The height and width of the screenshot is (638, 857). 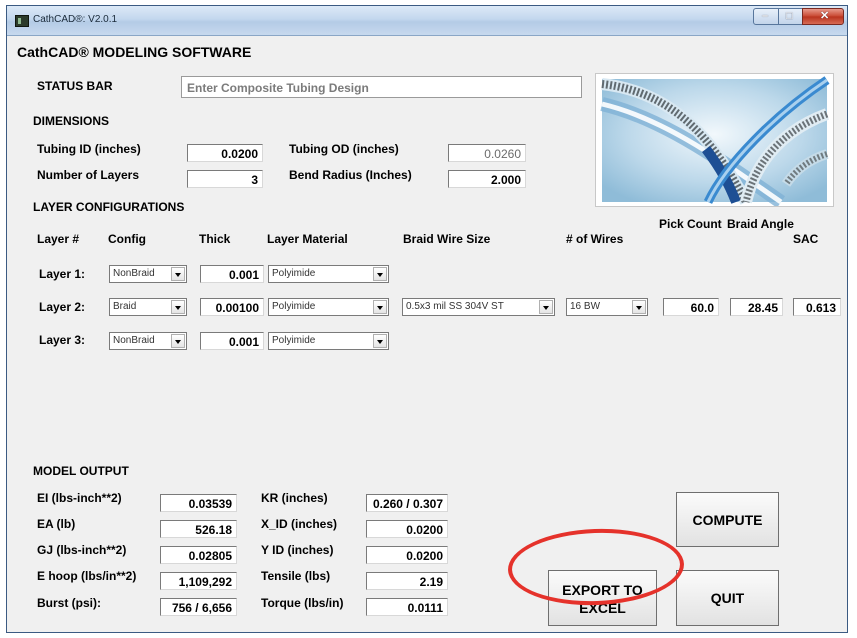 What do you see at coordinates (607, 307) in the screenshot?
I see `layer-2-wires-select: 16 BW` at bounding box center [607, 307].